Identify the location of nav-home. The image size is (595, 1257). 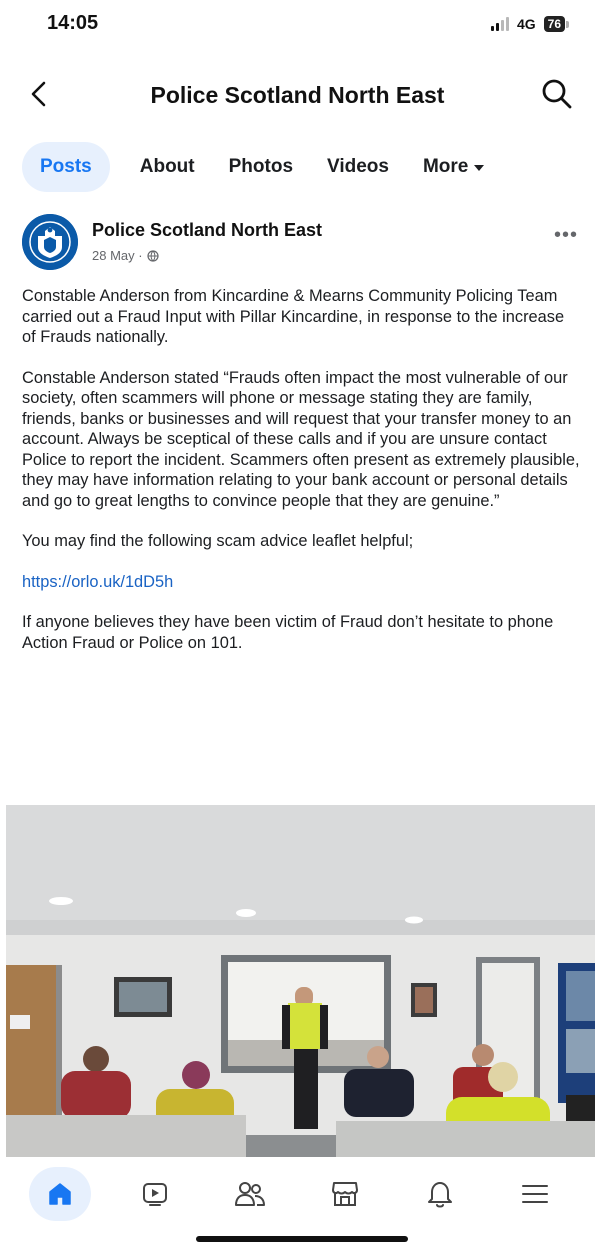
(60, 1194).